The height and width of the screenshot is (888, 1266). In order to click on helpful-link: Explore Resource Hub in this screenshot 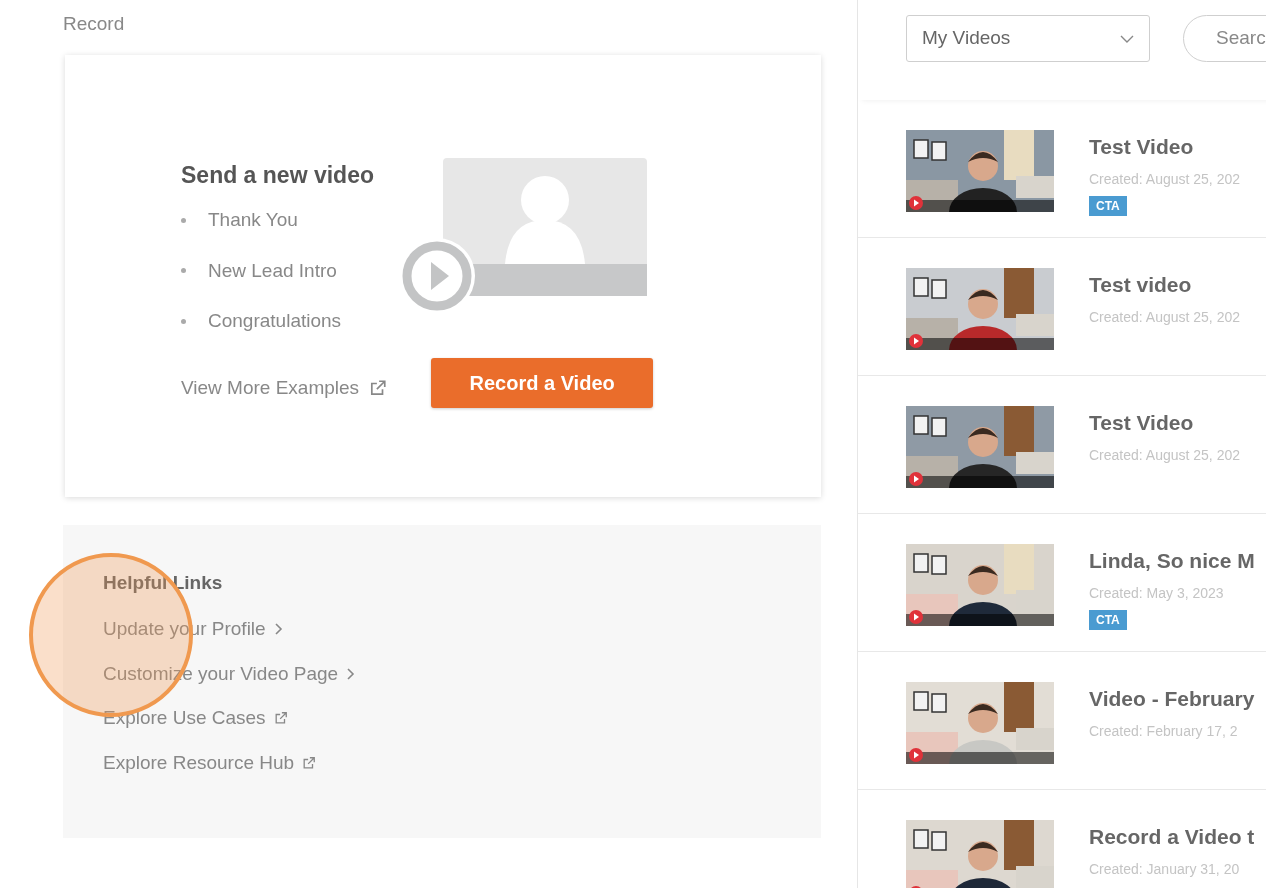, I will do `click(210, 762)`.